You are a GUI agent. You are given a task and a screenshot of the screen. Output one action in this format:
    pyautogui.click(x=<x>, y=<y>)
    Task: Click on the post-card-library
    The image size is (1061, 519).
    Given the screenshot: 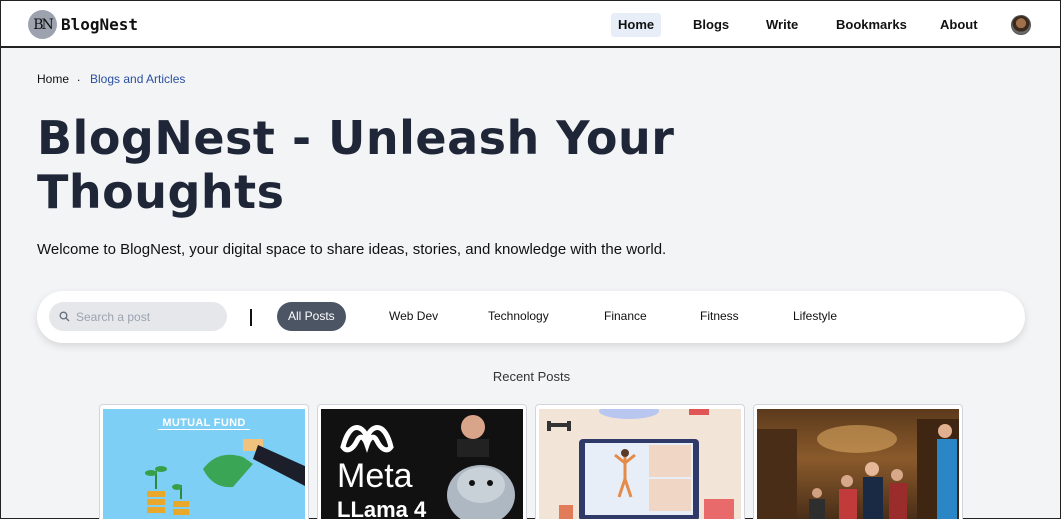 What is the action you would take?
    pyautogui.click(x=858, y=461)
    